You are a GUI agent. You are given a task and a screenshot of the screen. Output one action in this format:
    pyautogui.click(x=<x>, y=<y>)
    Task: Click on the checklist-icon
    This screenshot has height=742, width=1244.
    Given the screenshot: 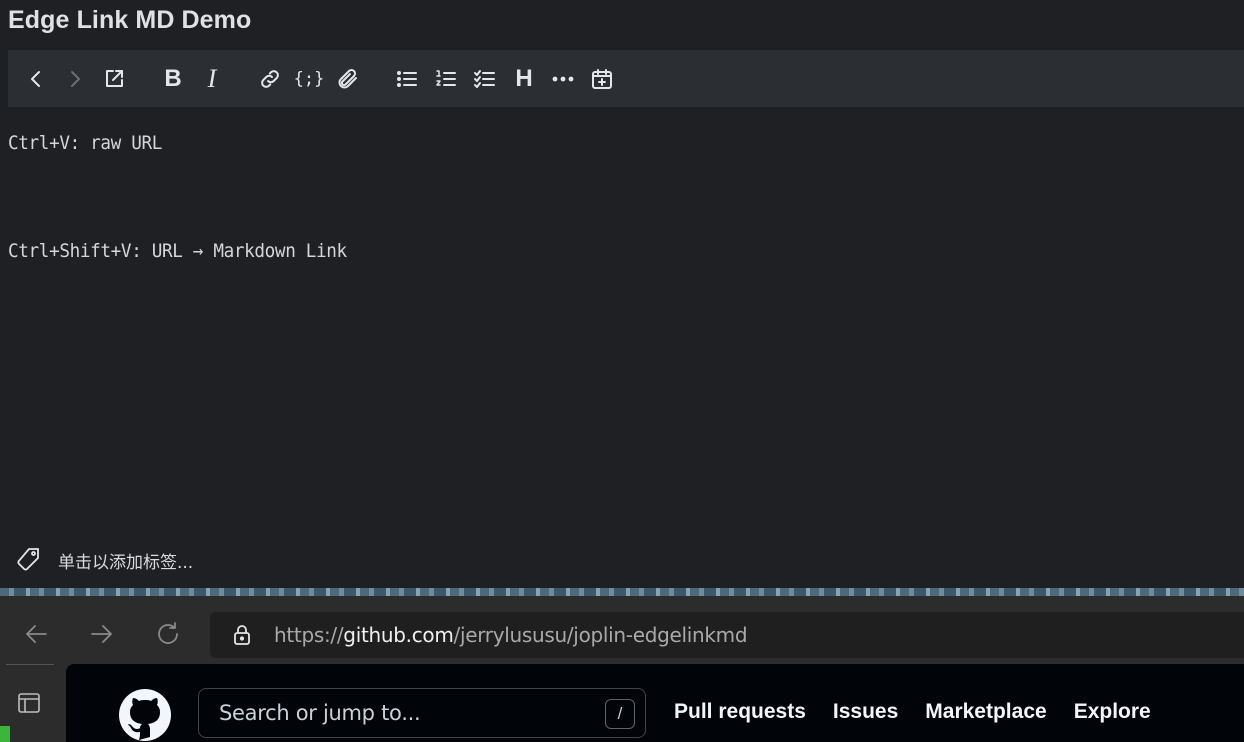 What is the action you would take?
    pyautogui.click(x=484, y=79)
    